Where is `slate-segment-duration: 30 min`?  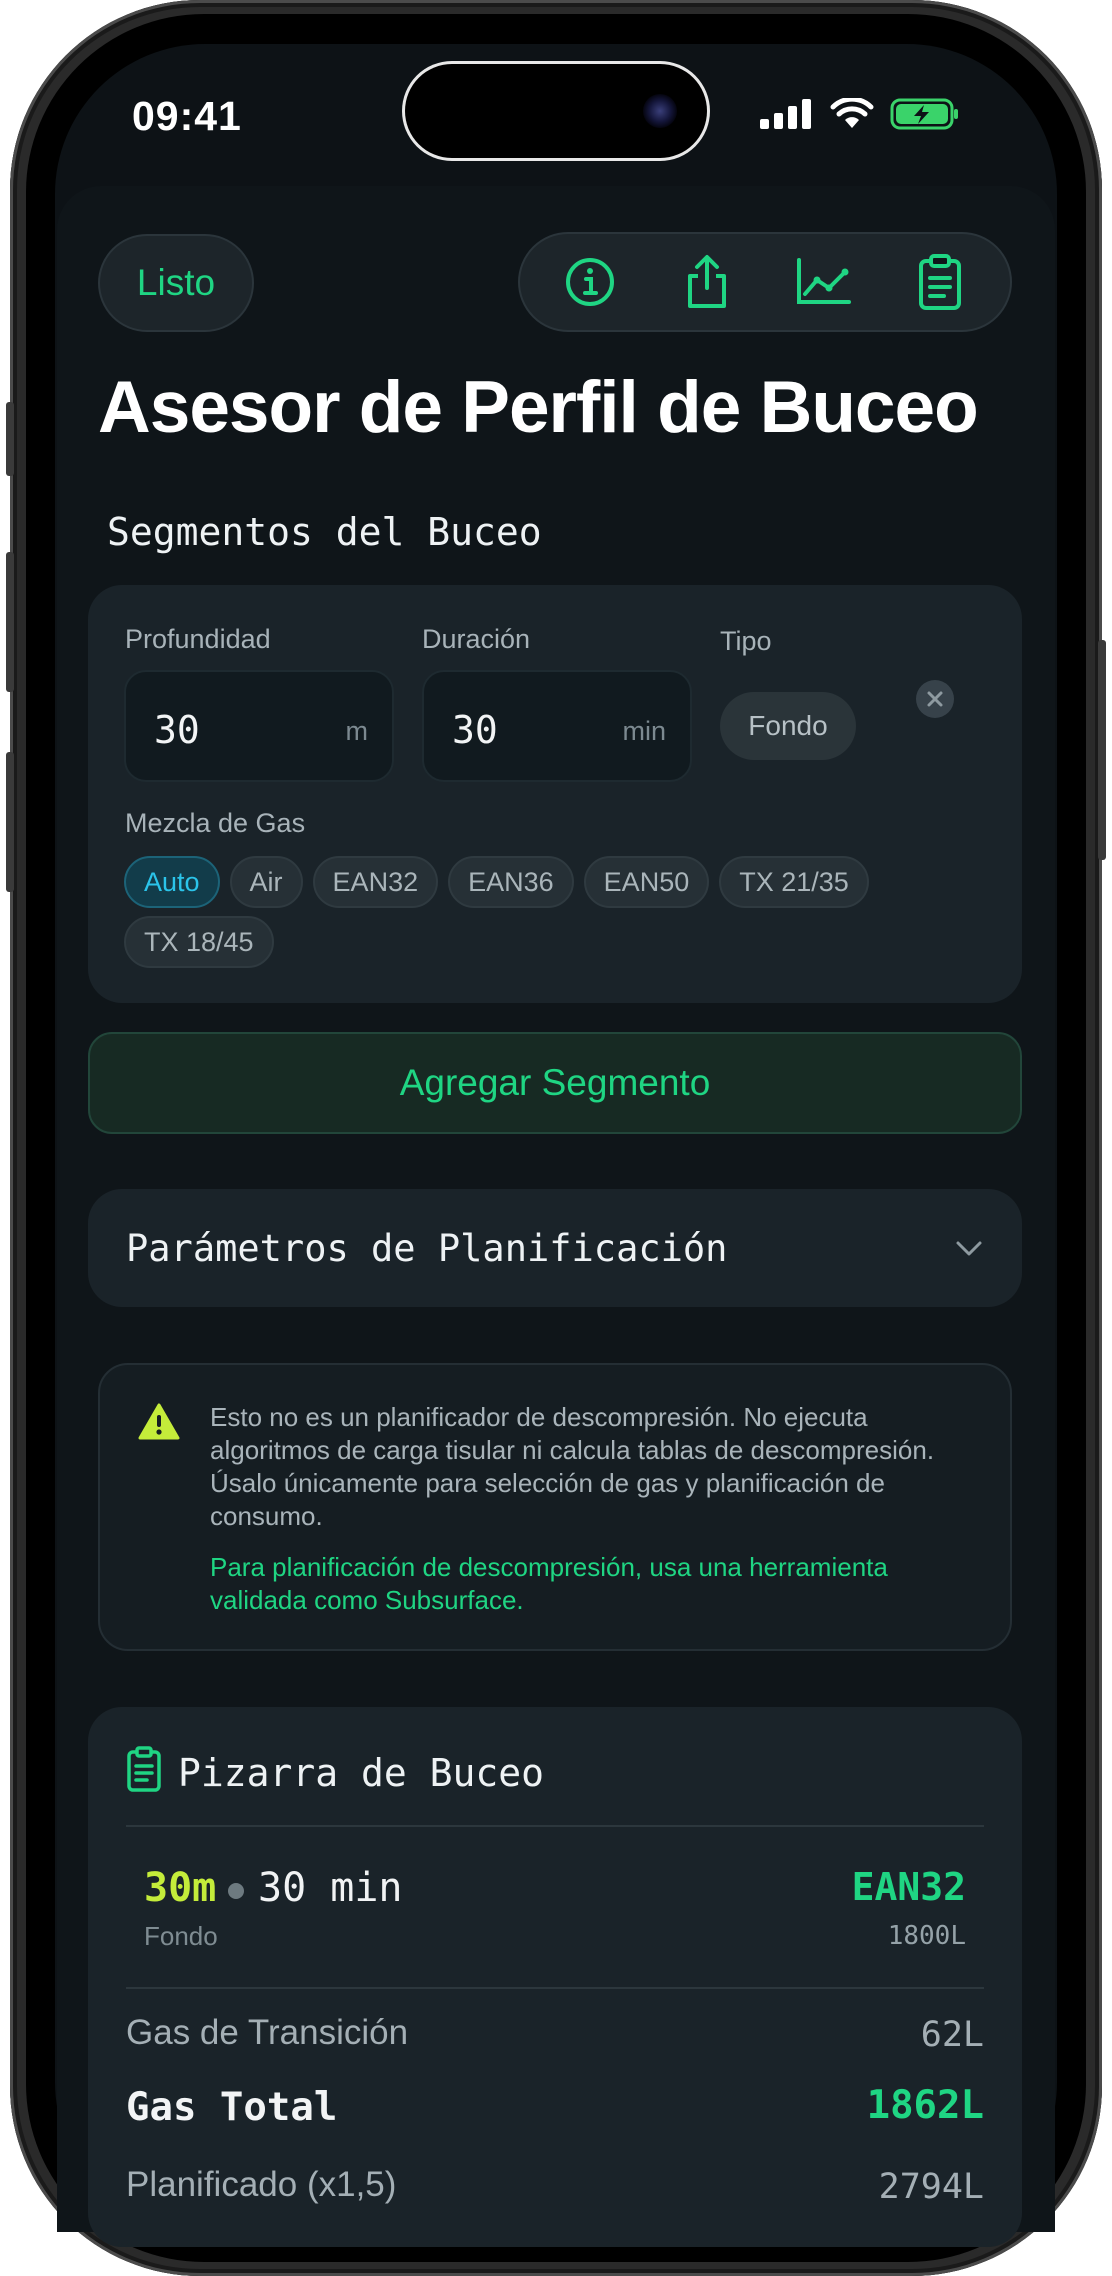
slate-segment-duration: 30 min is located at coordinates (330, 1888).